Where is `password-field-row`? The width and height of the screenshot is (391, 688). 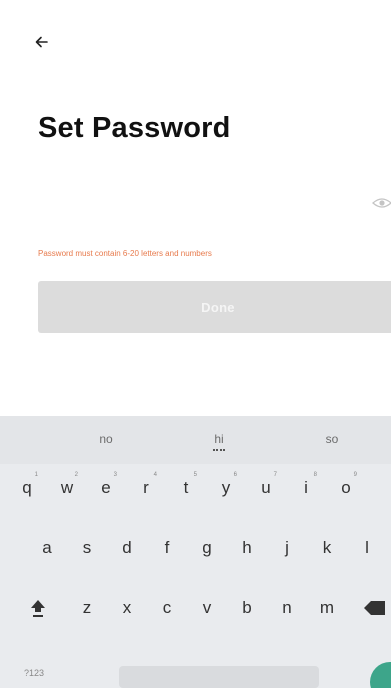
password-field-row is located at coordinates (214, 204).